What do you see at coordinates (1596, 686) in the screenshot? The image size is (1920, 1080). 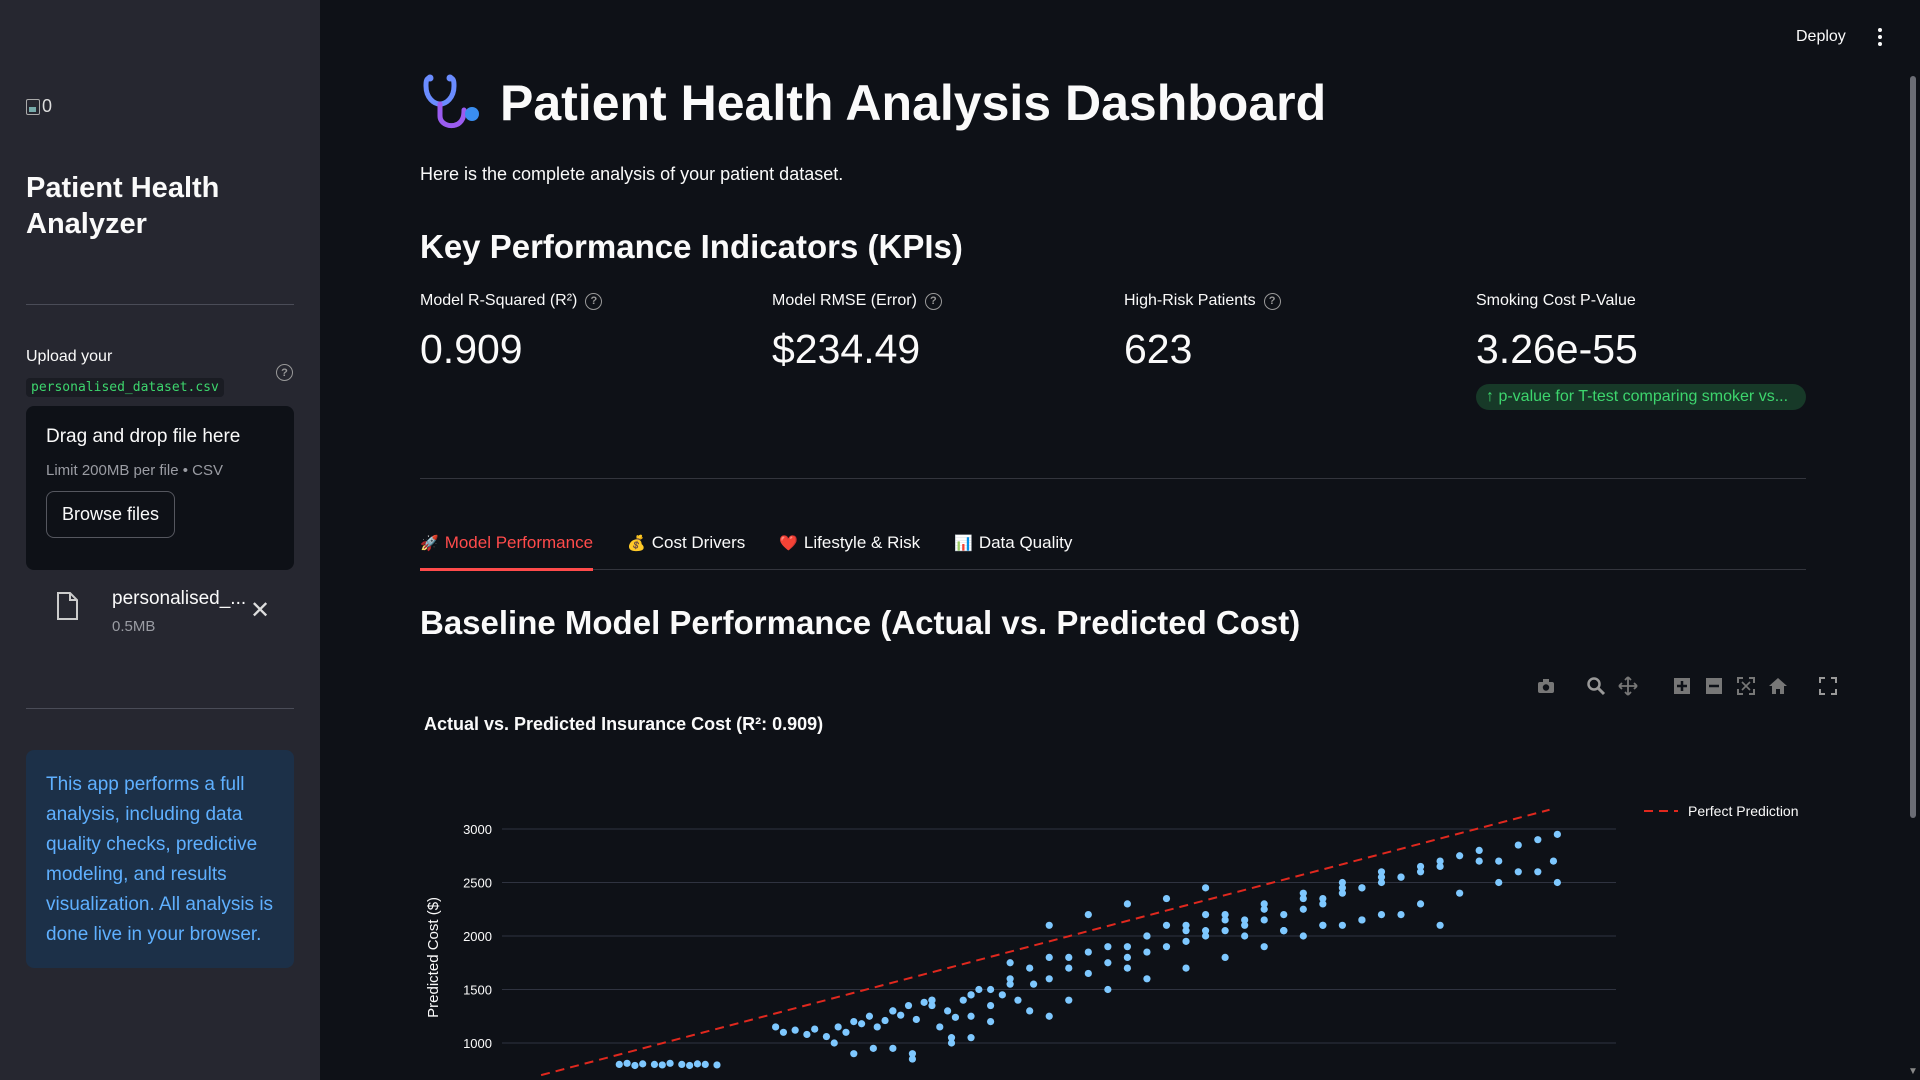 I see `zoom-icon` at bounding box center [1596, 686].